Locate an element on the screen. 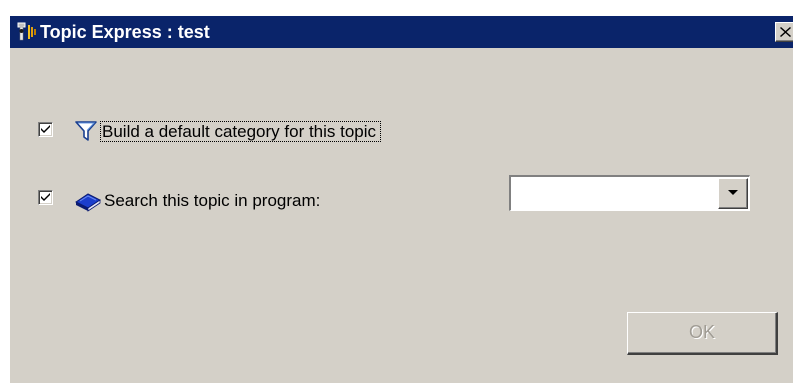 This screenshot has width=793, height=383. ok-button: OK is located at coordinates (702, 333).